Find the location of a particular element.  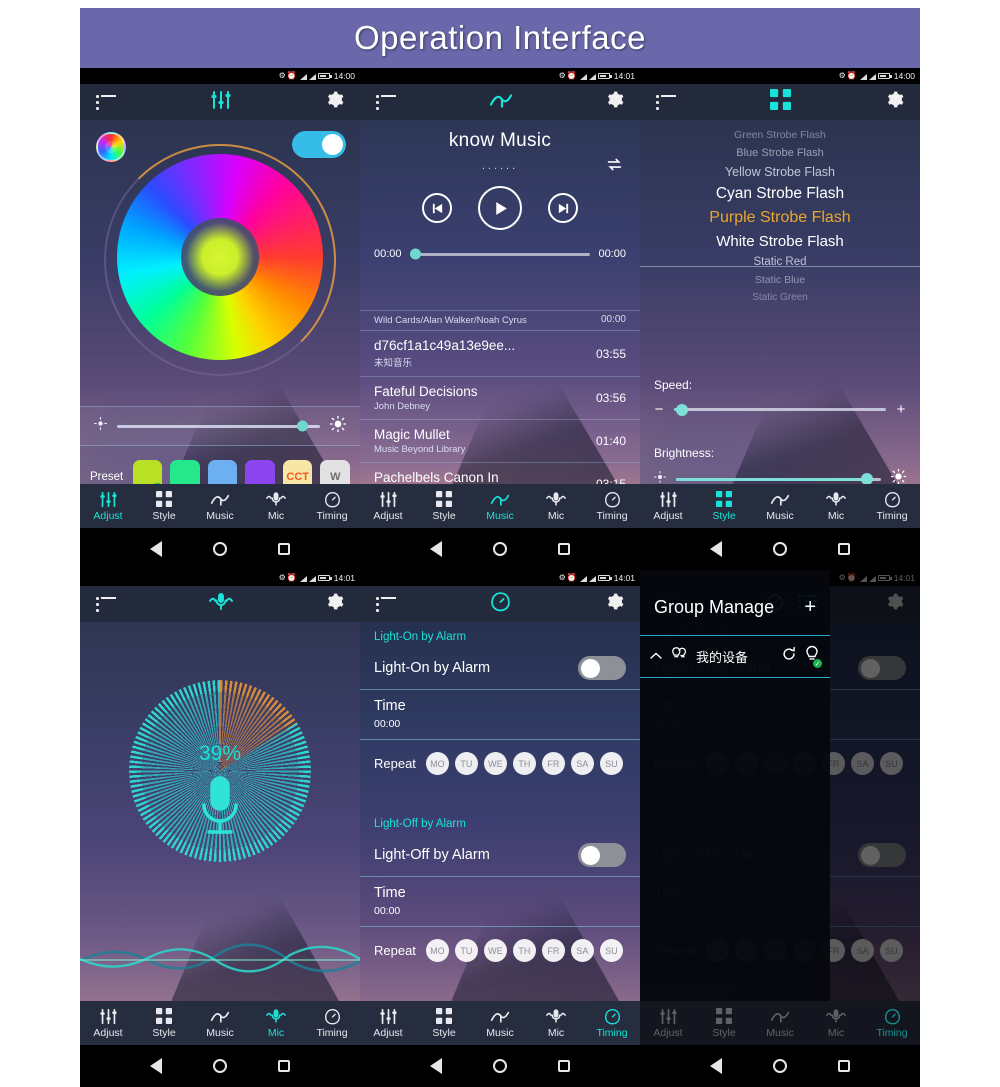

list-item: Pachelbels Canon In Ken Morrison 03:15 is located at coordinates (500, 473).